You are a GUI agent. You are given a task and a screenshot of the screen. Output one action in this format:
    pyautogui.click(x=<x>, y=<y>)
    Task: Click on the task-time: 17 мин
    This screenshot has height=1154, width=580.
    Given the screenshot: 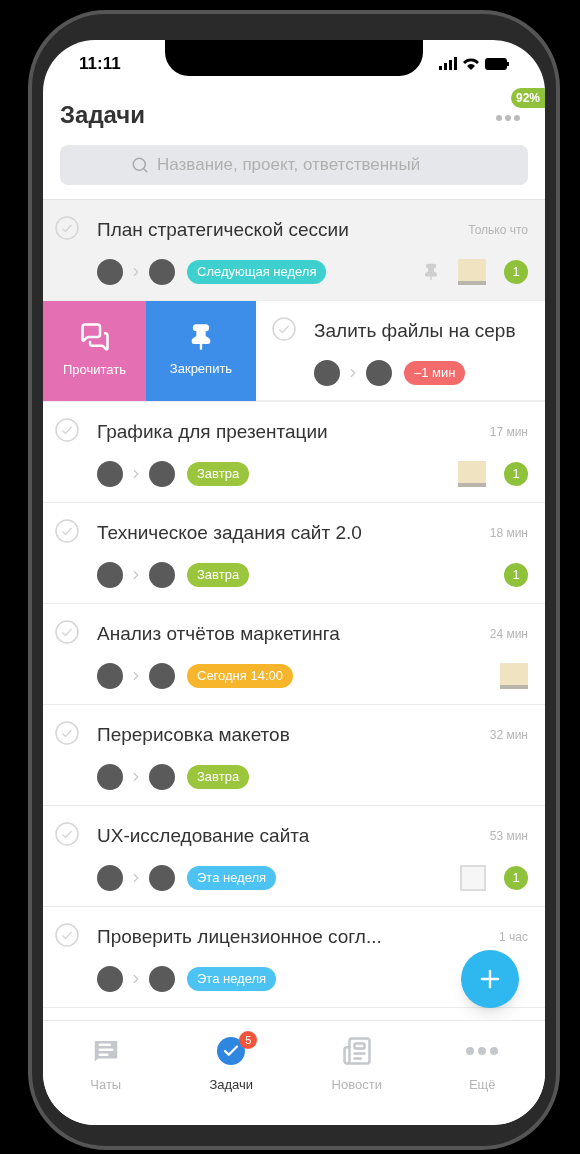 What is the action you would take?
    pyautogui.click(x=508, y=433)
    